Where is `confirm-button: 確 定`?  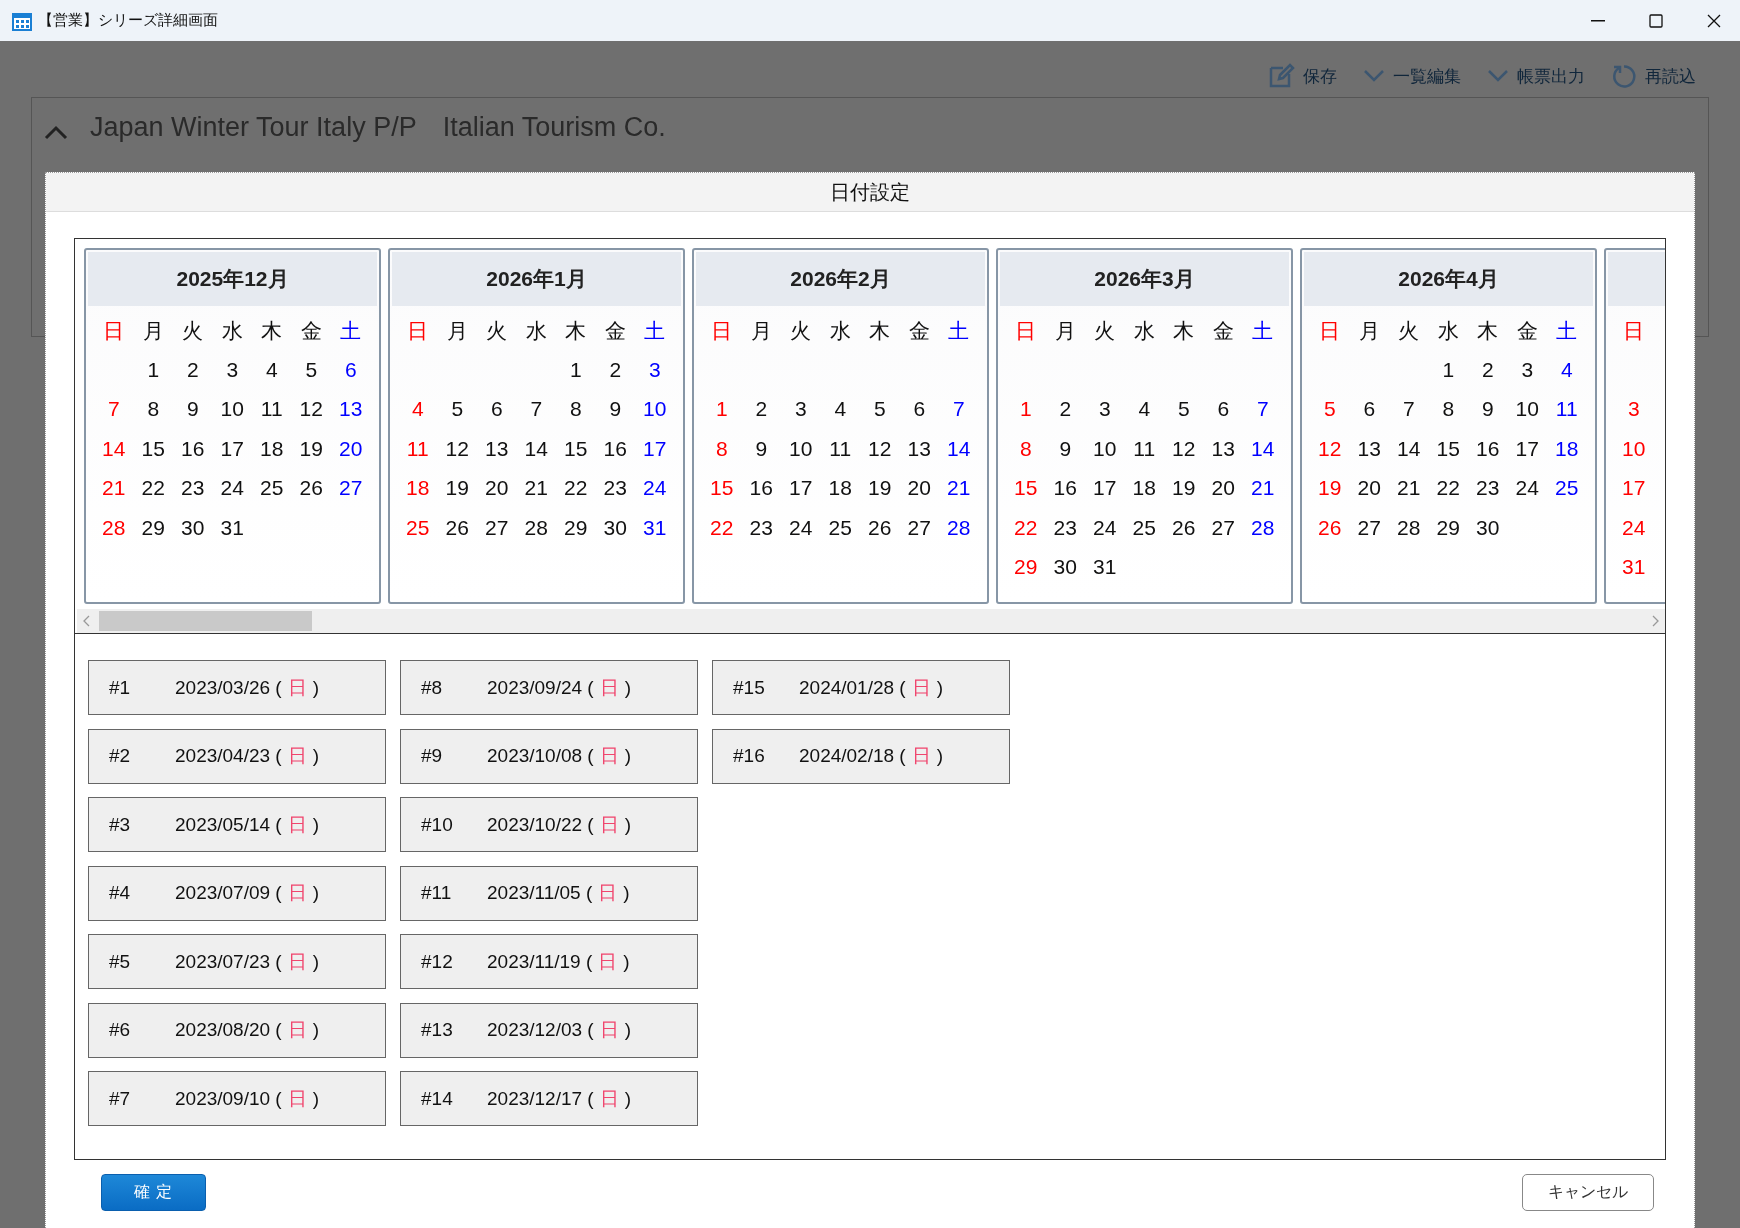
confirm-button: 確 定 is located at coordinates (153, 1192).